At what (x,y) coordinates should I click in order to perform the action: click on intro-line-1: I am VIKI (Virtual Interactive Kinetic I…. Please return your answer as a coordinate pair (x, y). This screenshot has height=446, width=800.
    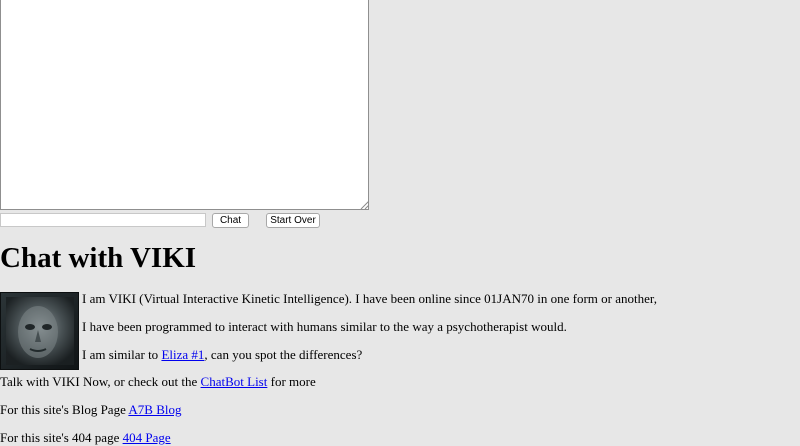
    Looking at the image, I should click on (369, 298).